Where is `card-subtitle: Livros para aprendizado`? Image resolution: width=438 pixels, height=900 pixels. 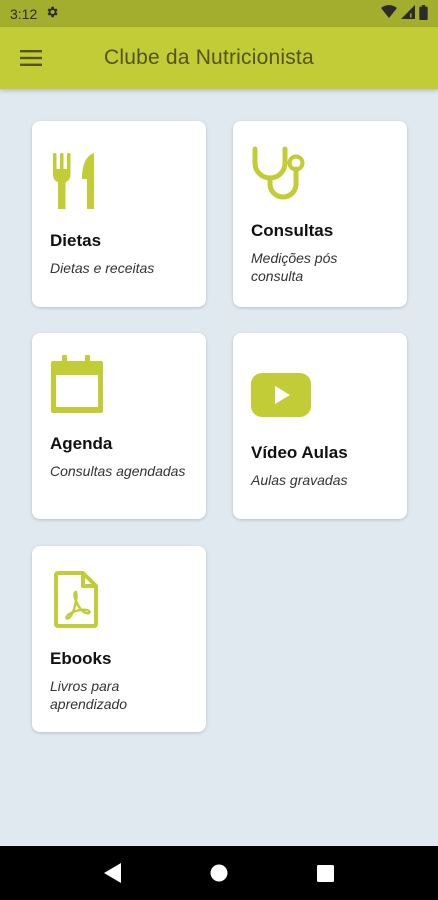 card-subtitle: Livros para aprendizado is located at coordinates (89, 695).